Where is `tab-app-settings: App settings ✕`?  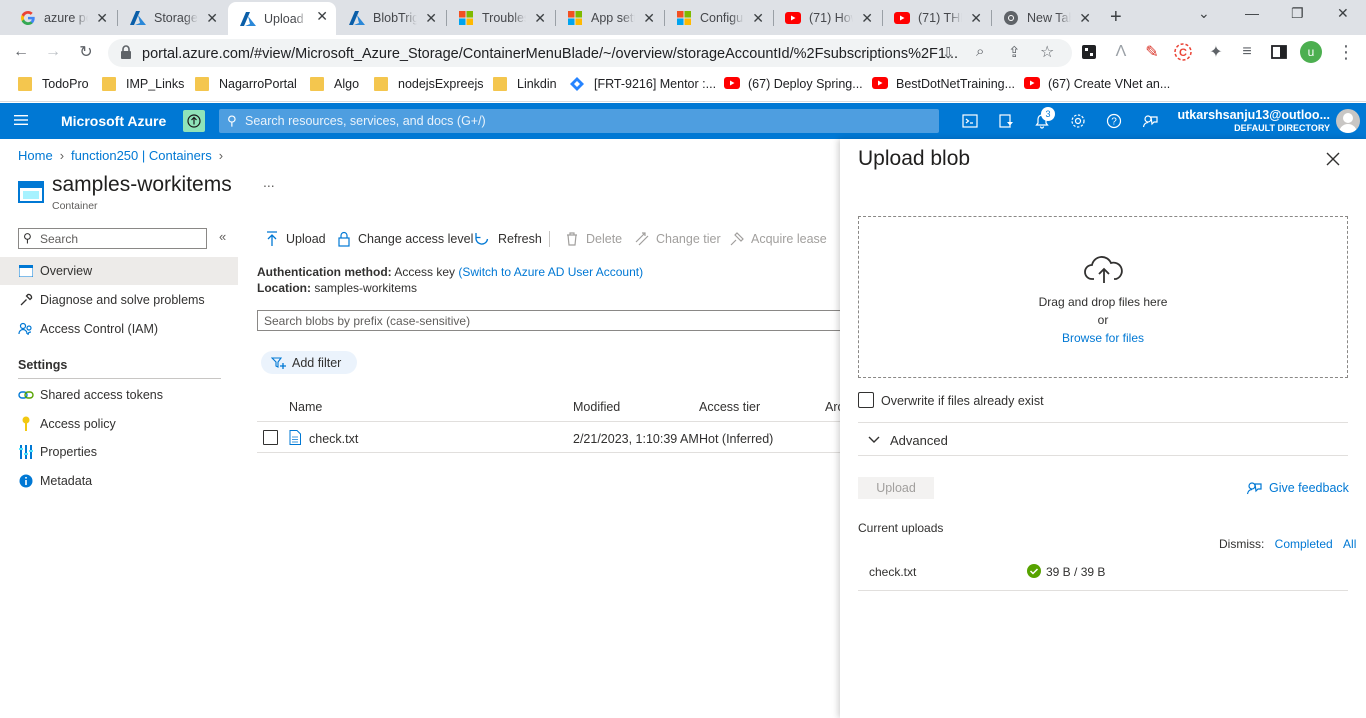 tab-app-settings: App settings ✕ is located at coordinates (609, 18).